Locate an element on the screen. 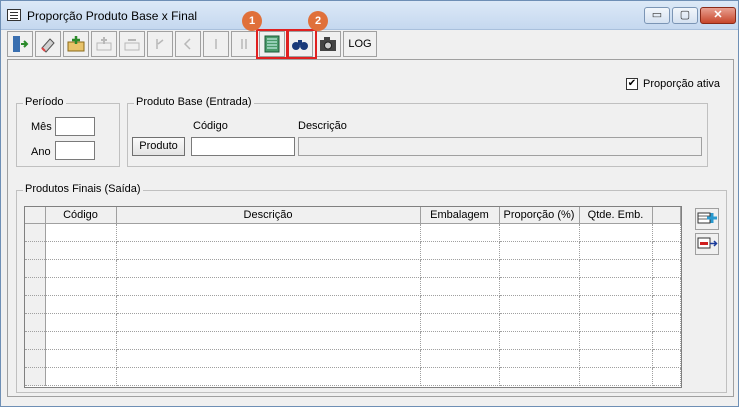 The image size is (741, 409). camera-button is located at coordinates (328, 44).